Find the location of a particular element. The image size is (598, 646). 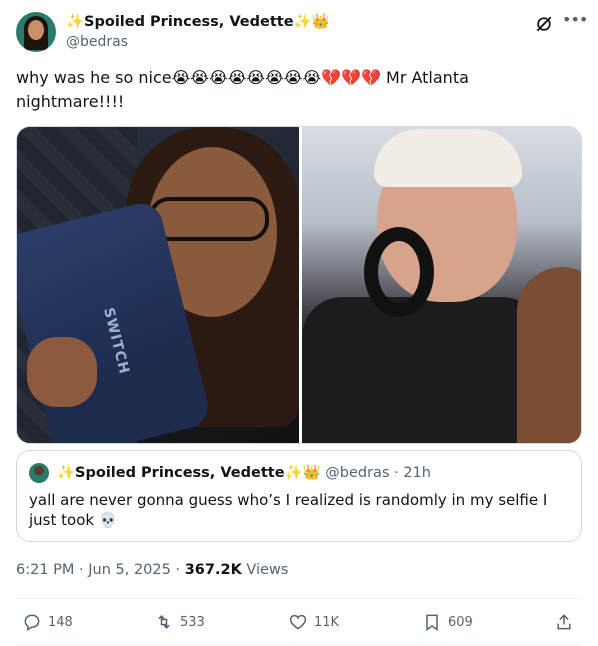

more-icon: ••• is located at coordinates (575, 22).